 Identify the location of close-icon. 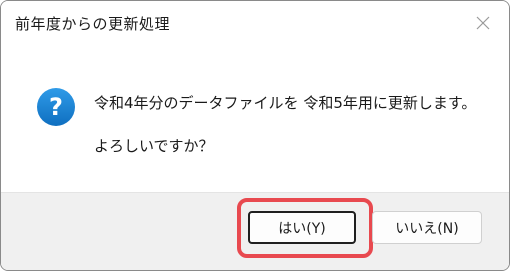
(483, 23).